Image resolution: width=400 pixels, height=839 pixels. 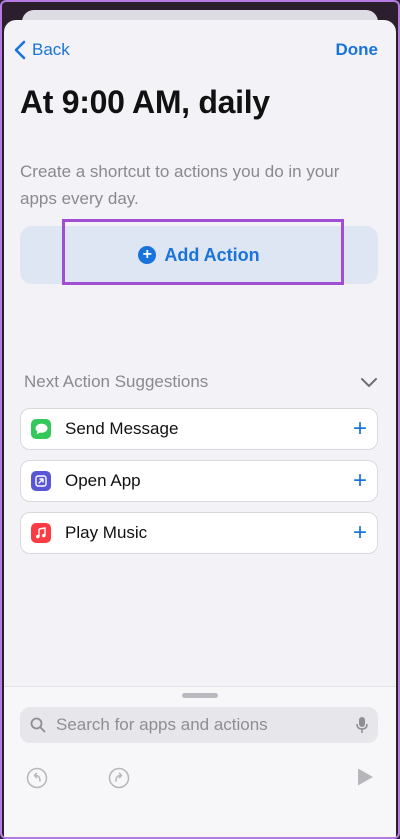 What do you see at coordinates (103, 480) in the screenshot?
I see `suggestion-label: Open App` at bounding box center [103, 480].